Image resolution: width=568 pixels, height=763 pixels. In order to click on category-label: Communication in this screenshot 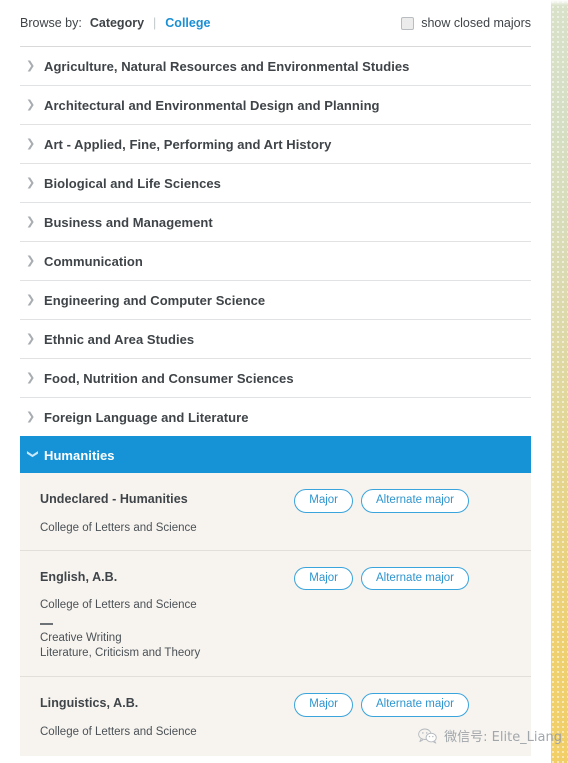, I will do `click(93, 261)`.